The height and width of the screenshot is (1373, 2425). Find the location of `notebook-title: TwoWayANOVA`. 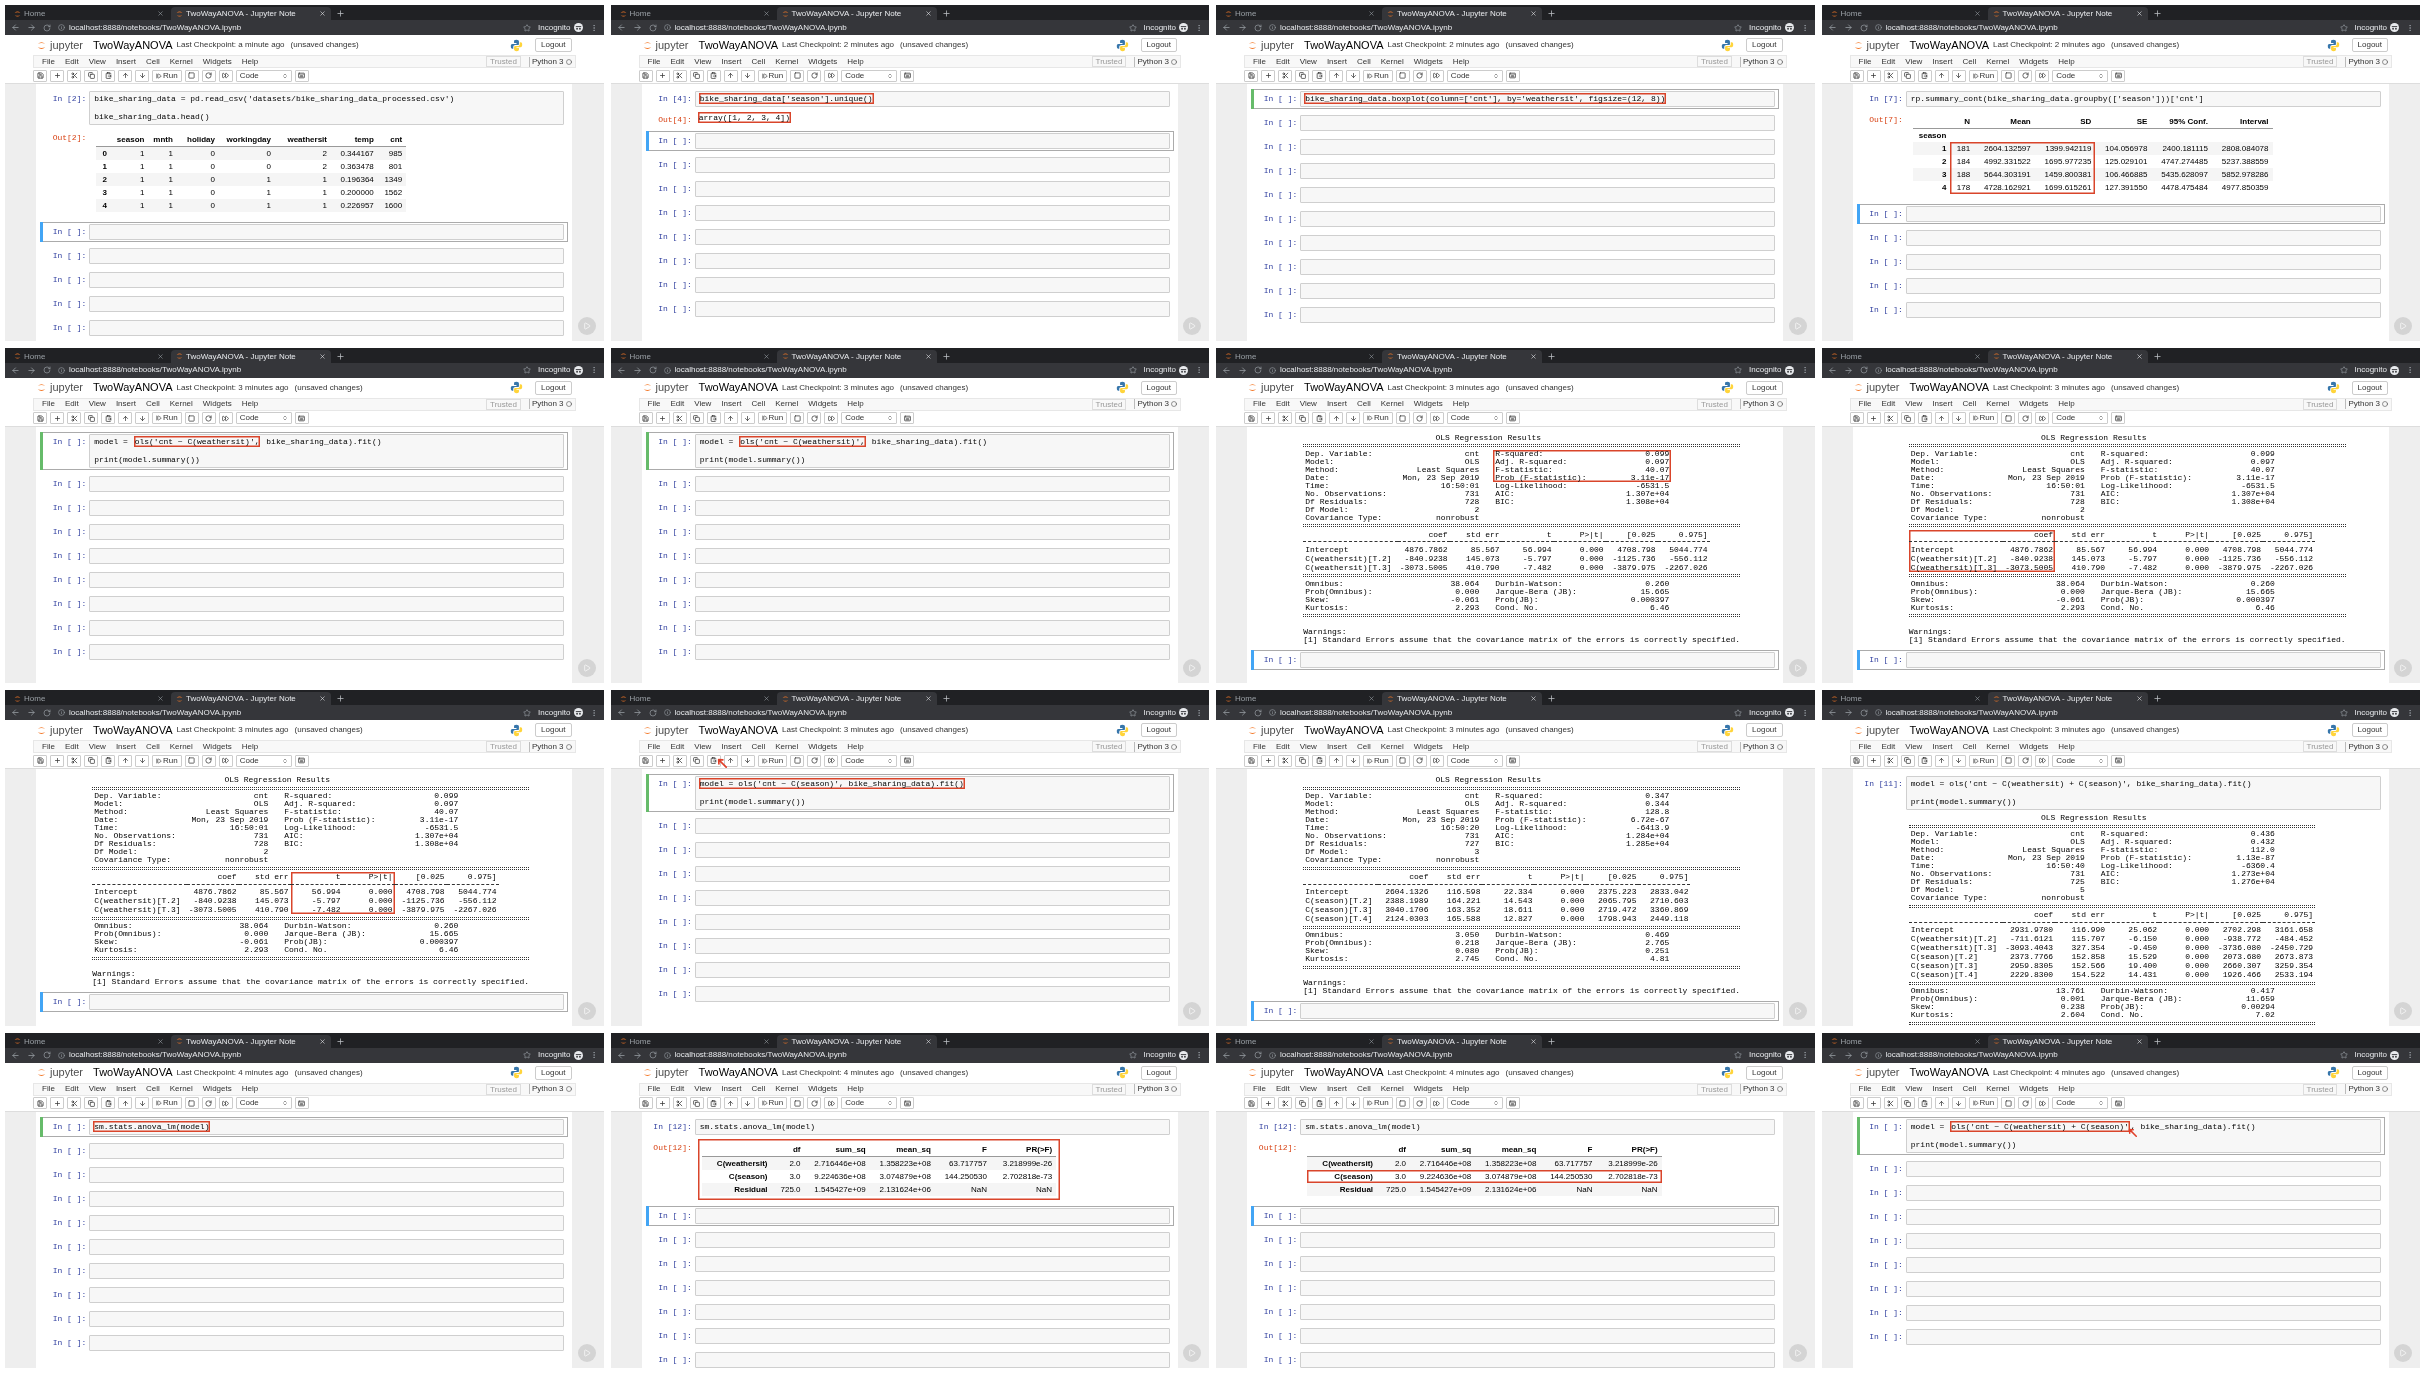

notebook-title: TwoWayANOVA is located at coordinates (738, 1072).